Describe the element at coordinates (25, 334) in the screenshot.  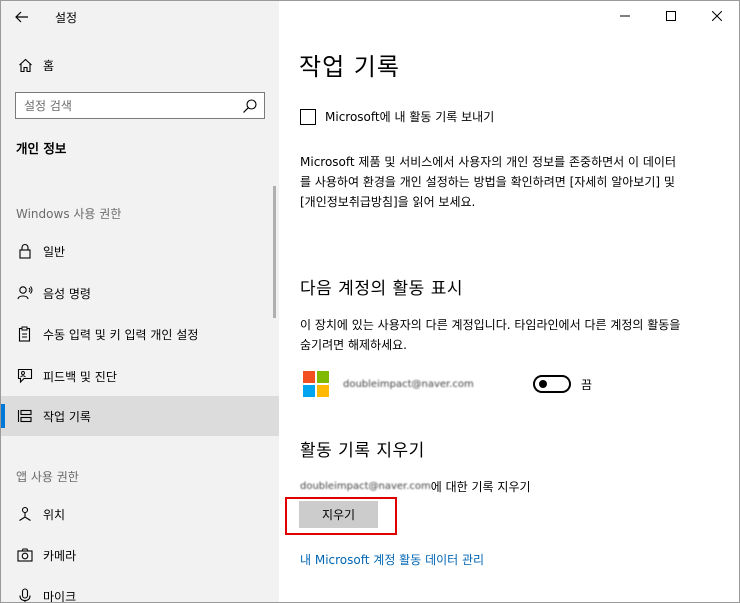
I see `clipboard-pen-icon` at that location.